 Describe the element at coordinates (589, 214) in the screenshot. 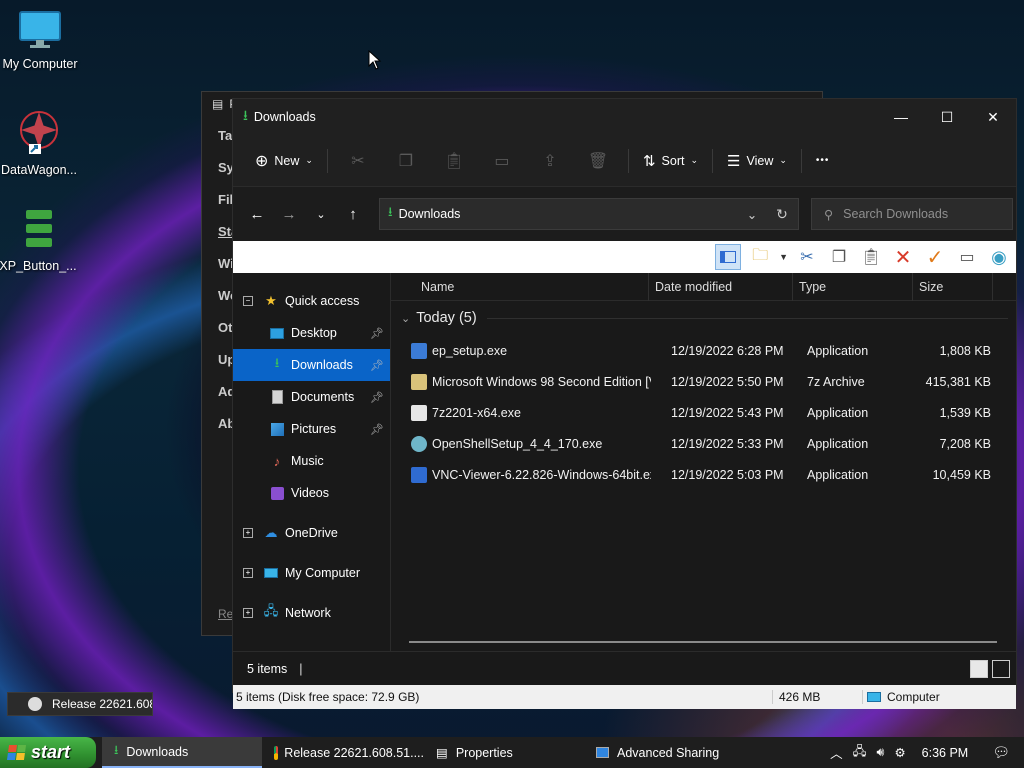

I see `address-field: ⭳ Downloads ⌄ ↻` at that location.